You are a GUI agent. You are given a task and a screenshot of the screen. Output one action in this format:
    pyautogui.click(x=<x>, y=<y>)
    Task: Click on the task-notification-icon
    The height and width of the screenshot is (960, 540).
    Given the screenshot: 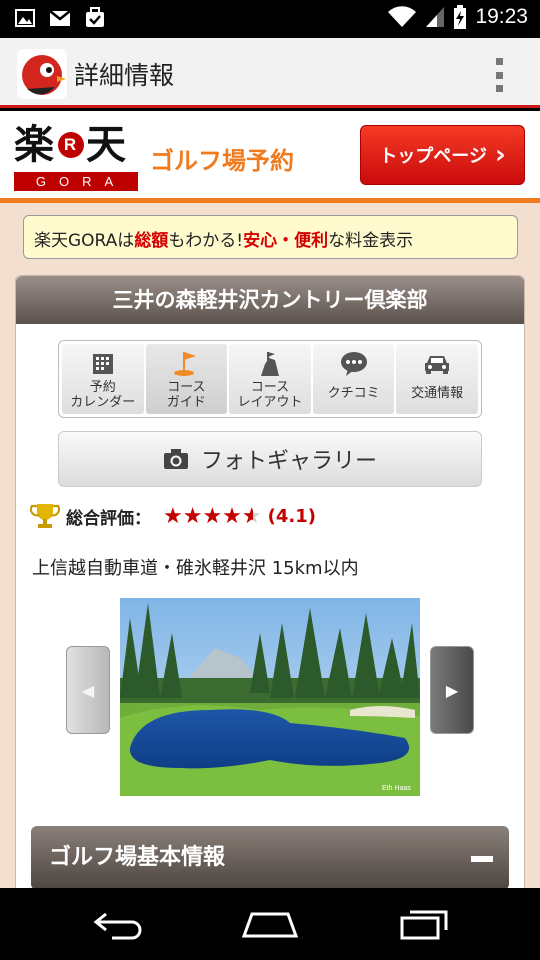 What is the action you would take?
    pyautogui.click(x=95, y=17)
    